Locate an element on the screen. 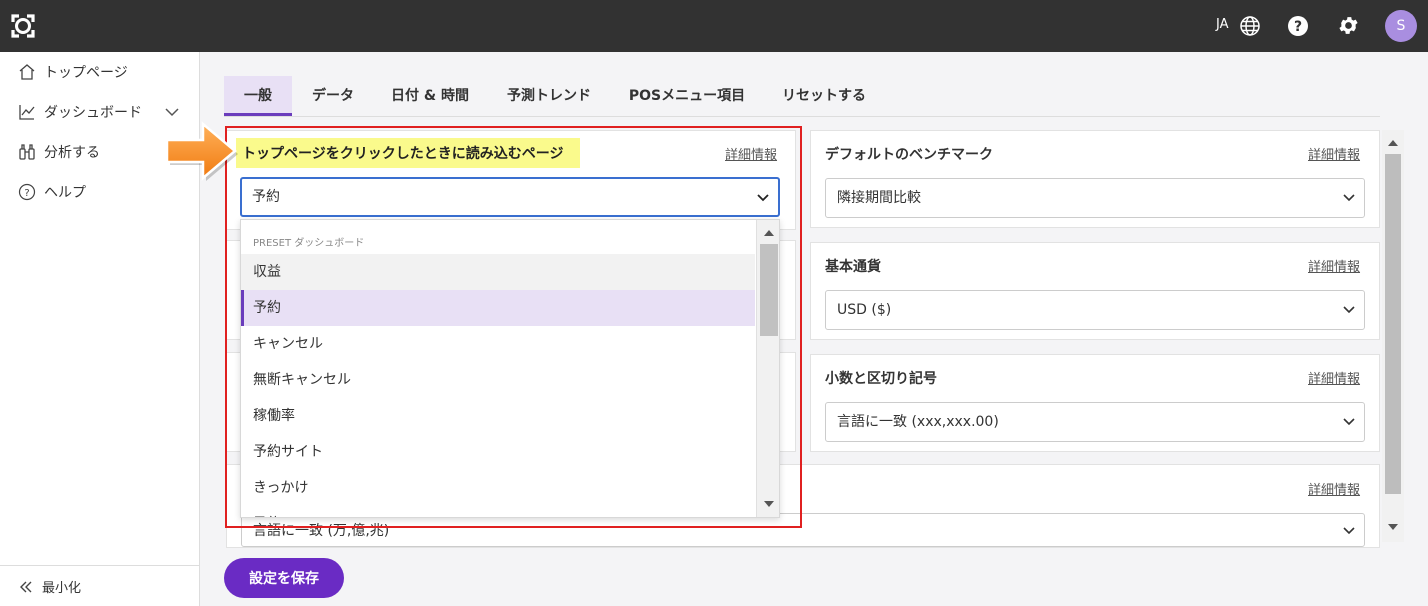 Image resolution: width=1428 pixels, height=606 pixels. gear-icon is located at coordinates (1348, 25).